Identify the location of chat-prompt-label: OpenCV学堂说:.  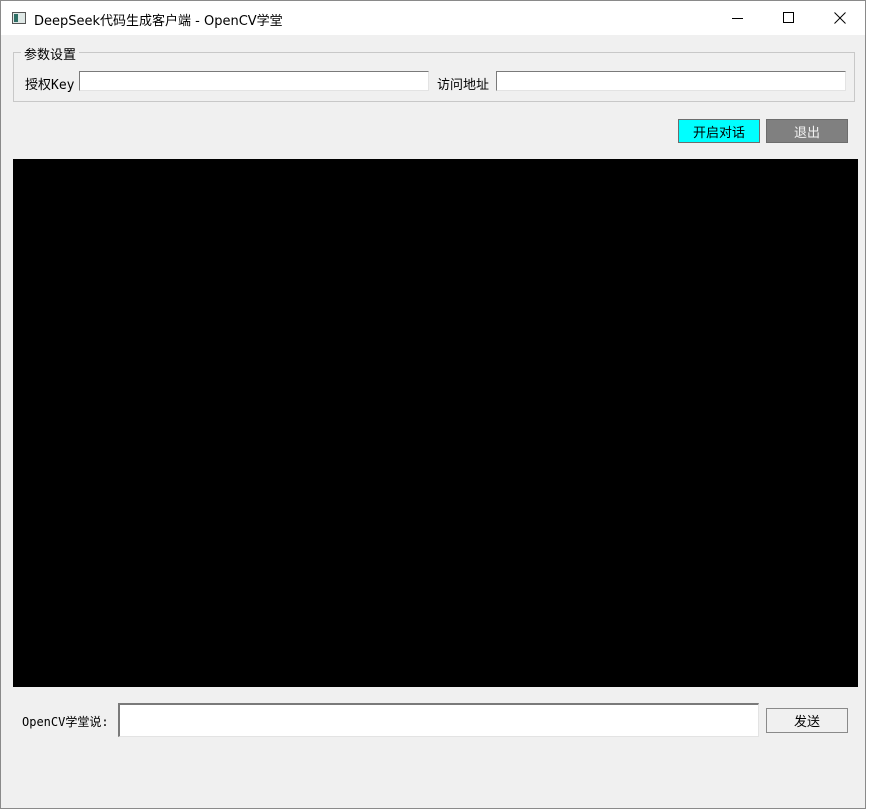
(65, 722).